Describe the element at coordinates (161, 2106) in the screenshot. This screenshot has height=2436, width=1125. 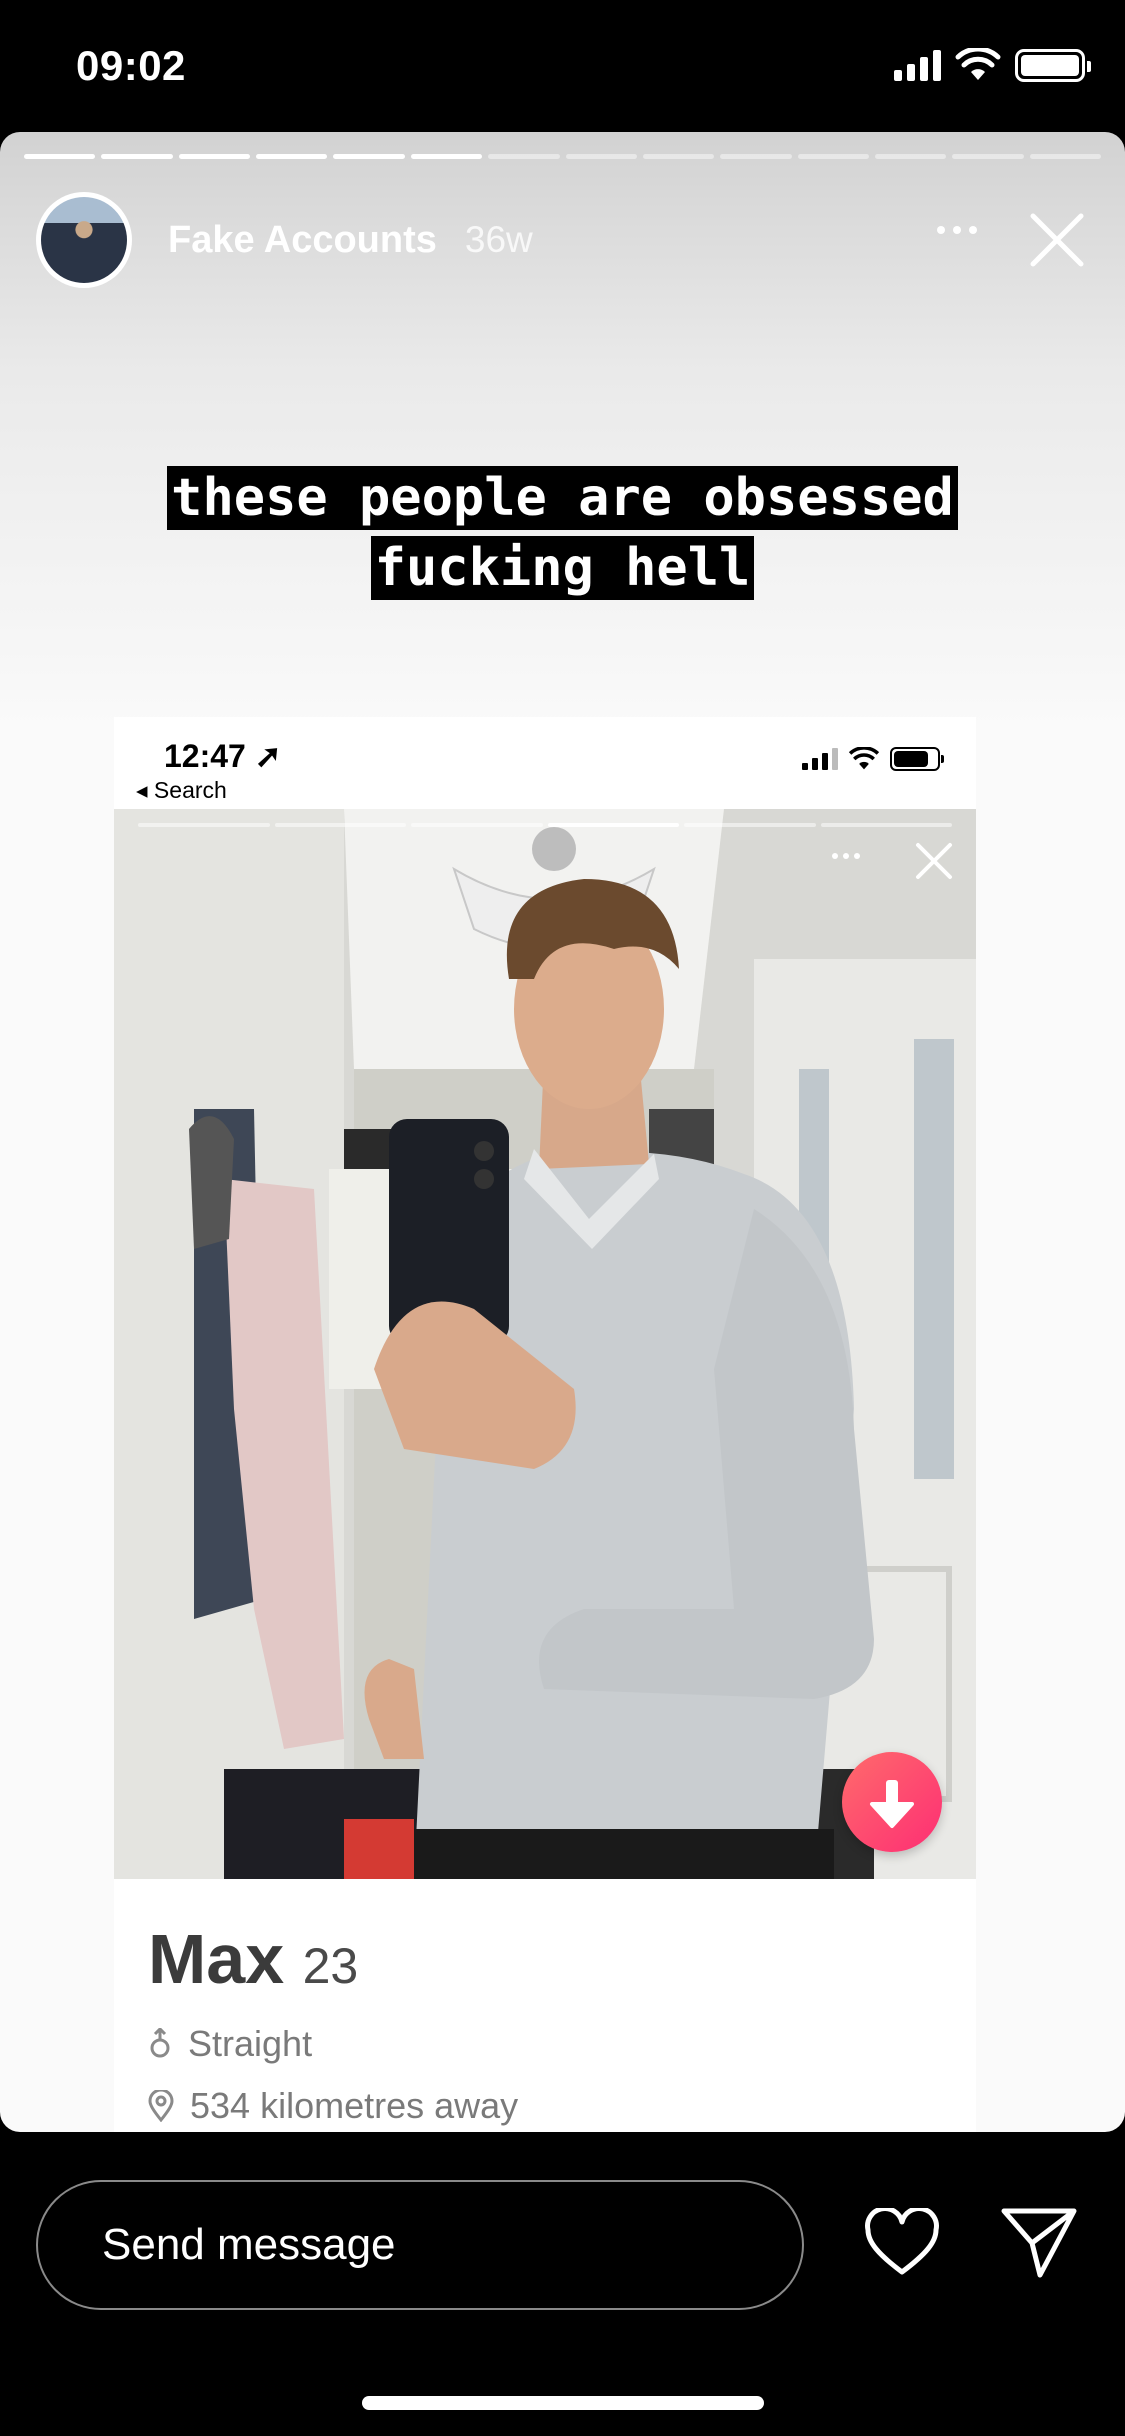
I see `location-pin-icon` at that location.